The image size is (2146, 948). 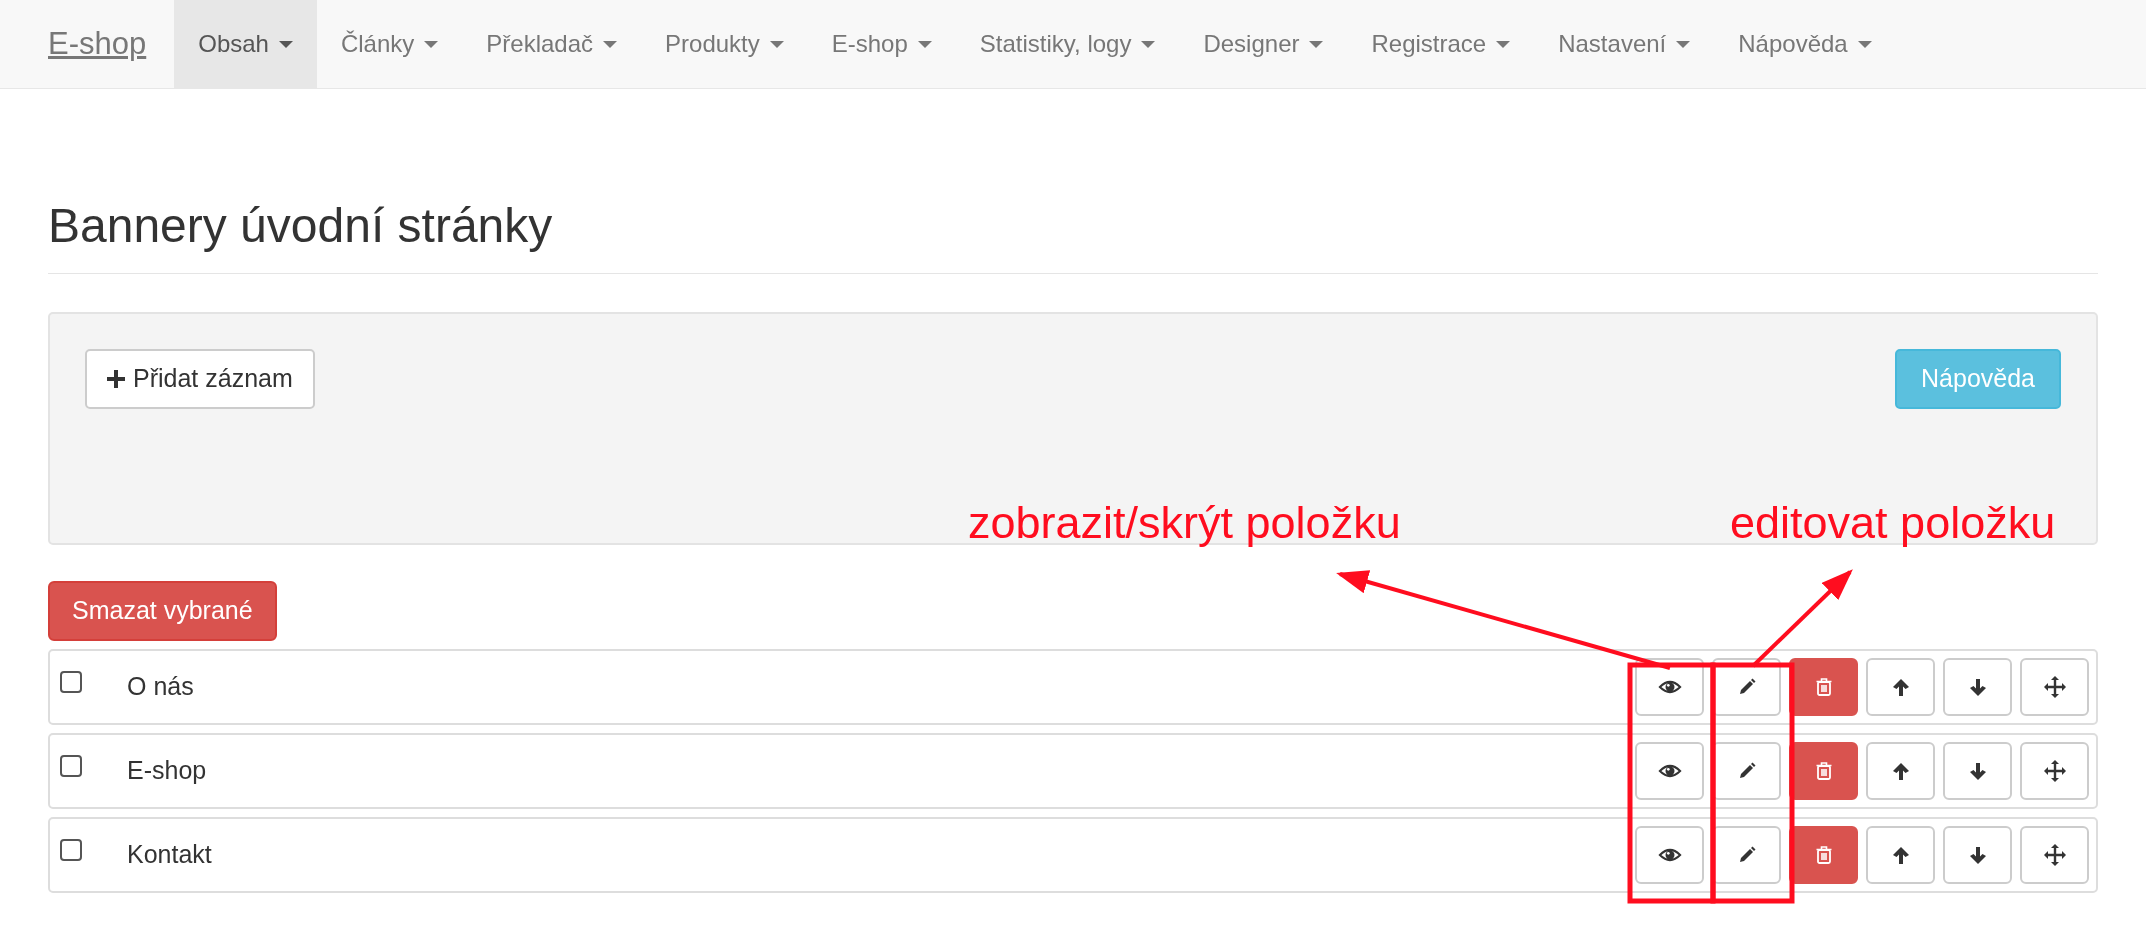 What do you see at coordinates (1805, 44) in the screenshot?
I see `nav-menu-item: Nápověda` at bounding box center [1805, 44].